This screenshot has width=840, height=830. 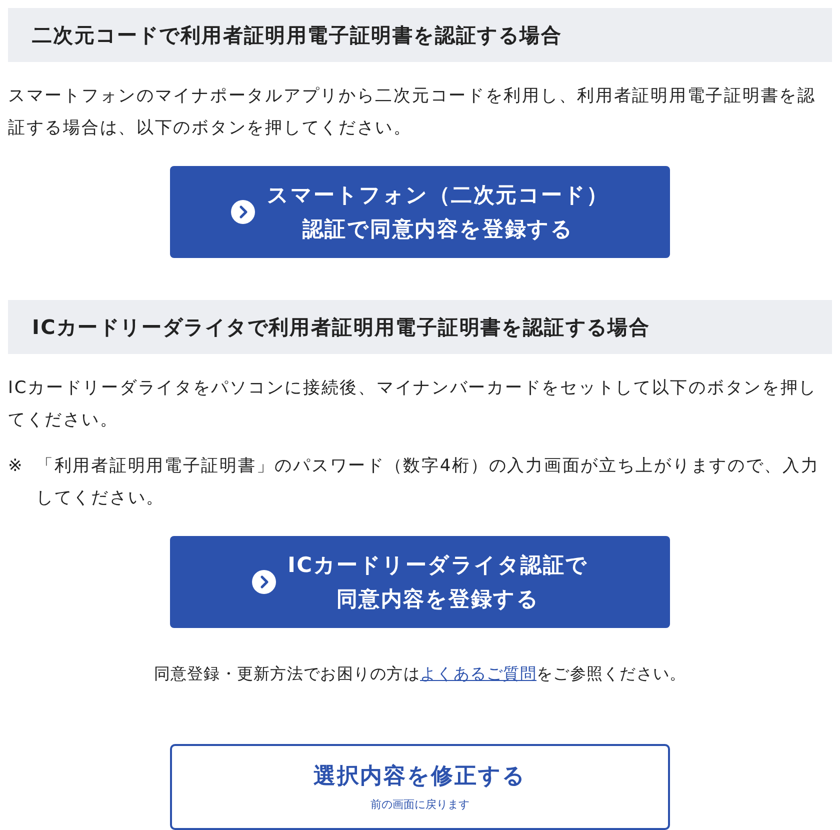 I want to click on help-text: 同意登録・更新方法でお困りの方は よくあるご質問をご参照ください。, so click(x=420, y=674).